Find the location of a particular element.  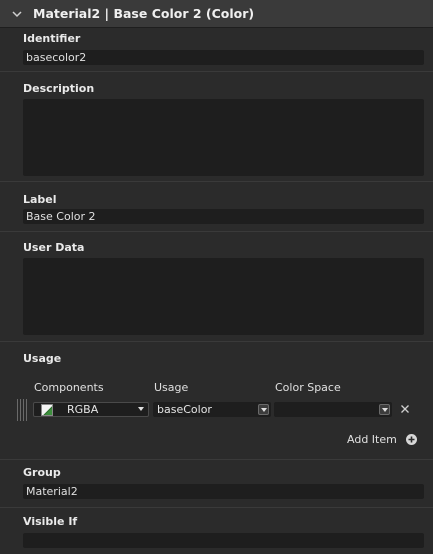

usage-label: Usage is located at coordinates (42, 358).